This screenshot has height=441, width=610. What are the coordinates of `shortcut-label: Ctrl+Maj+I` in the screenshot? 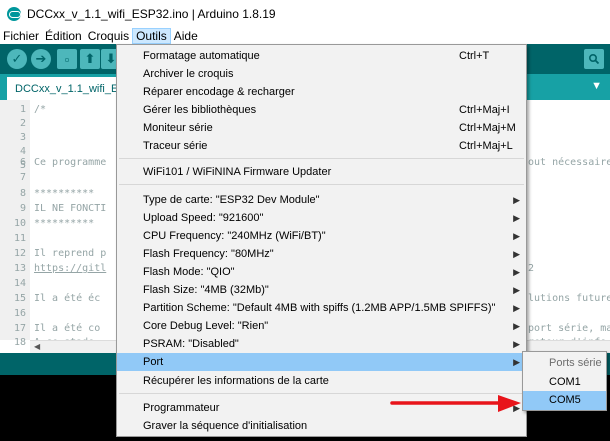 It's located at (484, 110).